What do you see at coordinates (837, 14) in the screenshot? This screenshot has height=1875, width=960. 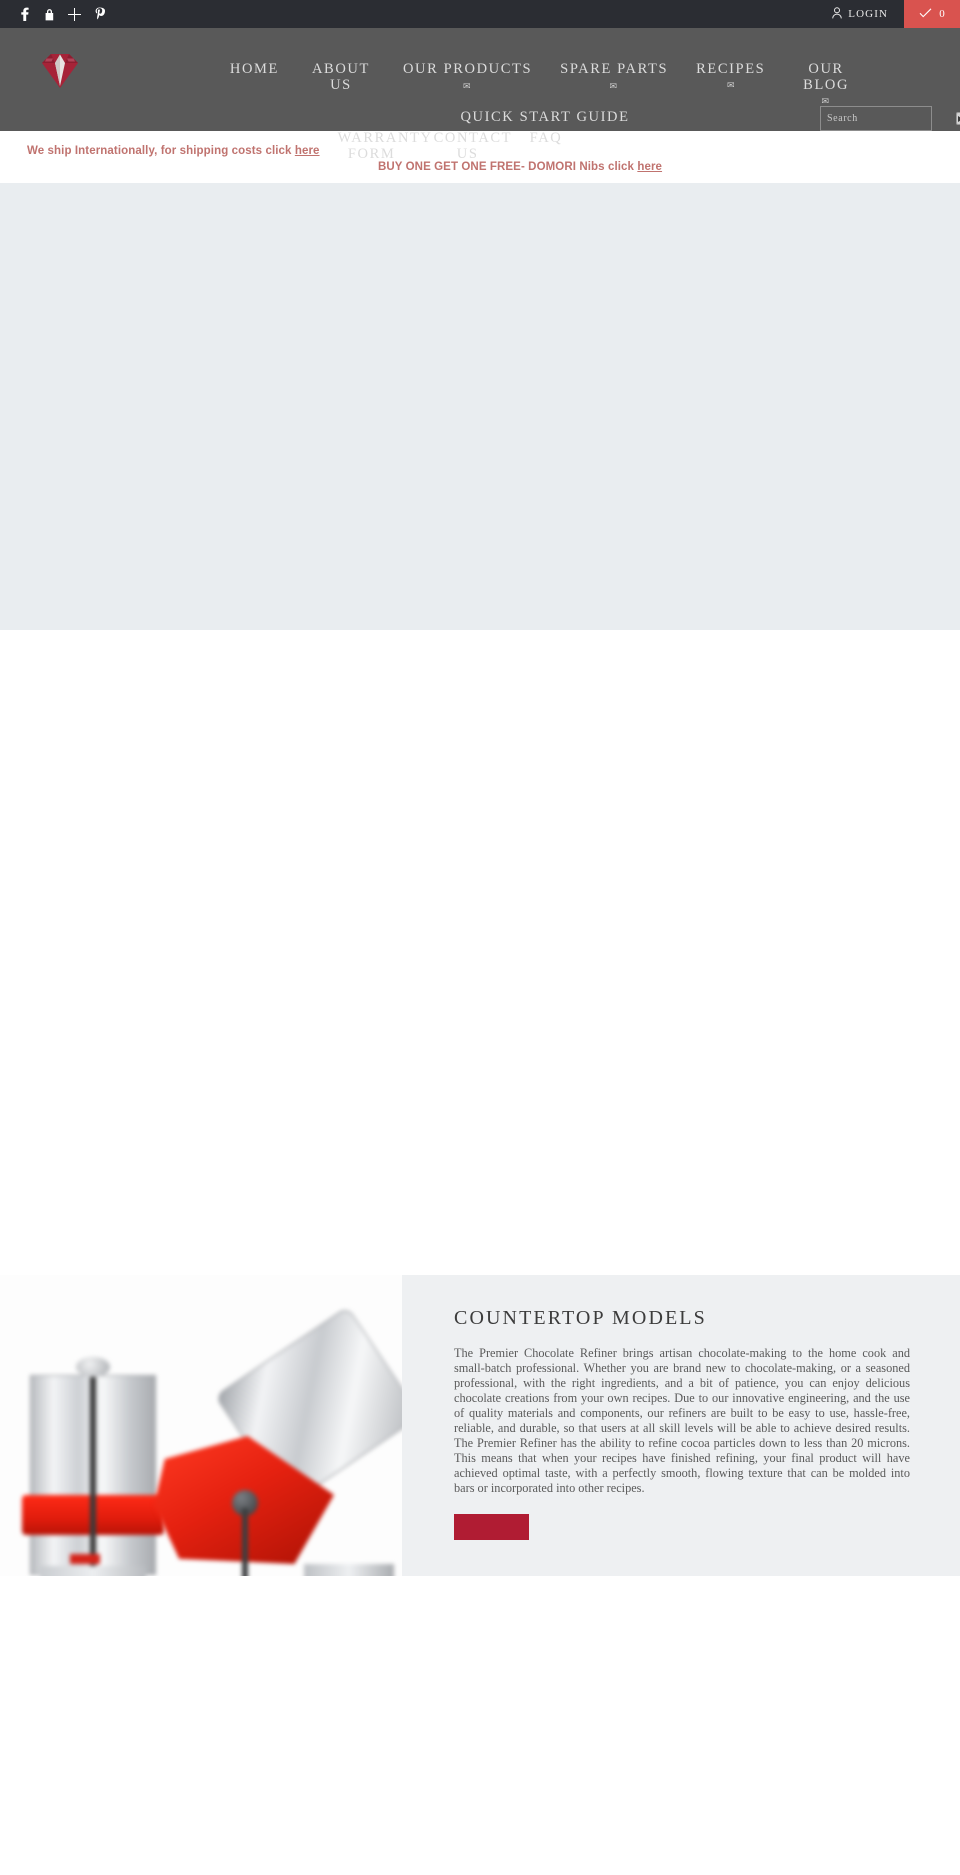 I see `user-icon` at bounding box center [837, 14].